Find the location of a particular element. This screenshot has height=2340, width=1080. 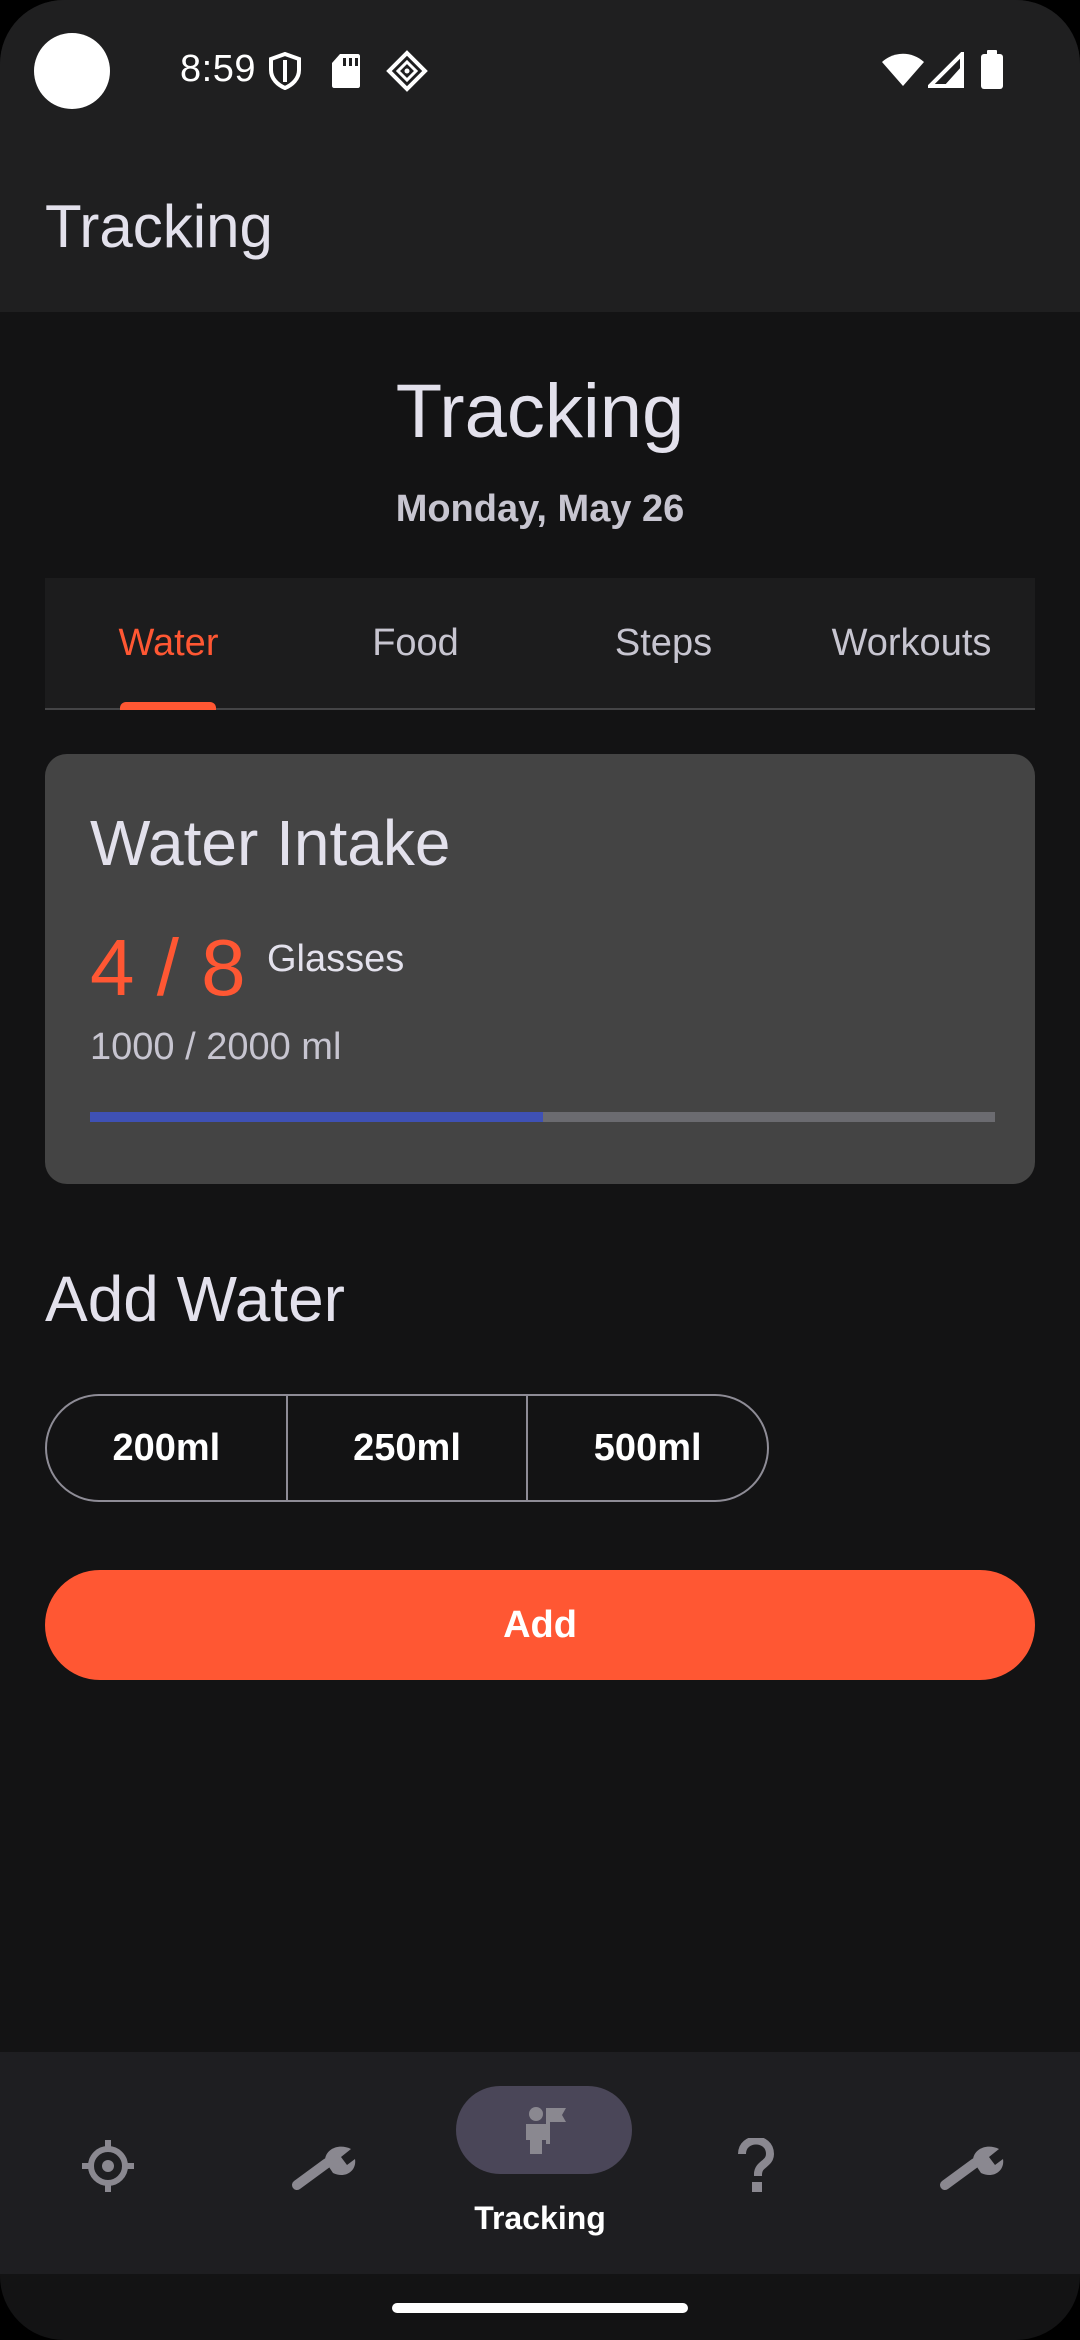

camera-cutout is located at coordinates (72, 71).